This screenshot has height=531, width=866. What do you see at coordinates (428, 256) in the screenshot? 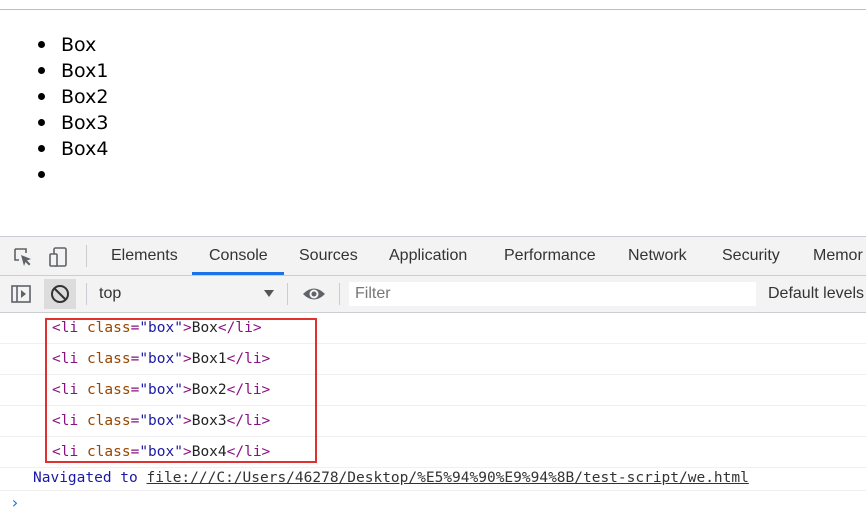
I see `tab-application: Application` at bounding box center [428, 256].